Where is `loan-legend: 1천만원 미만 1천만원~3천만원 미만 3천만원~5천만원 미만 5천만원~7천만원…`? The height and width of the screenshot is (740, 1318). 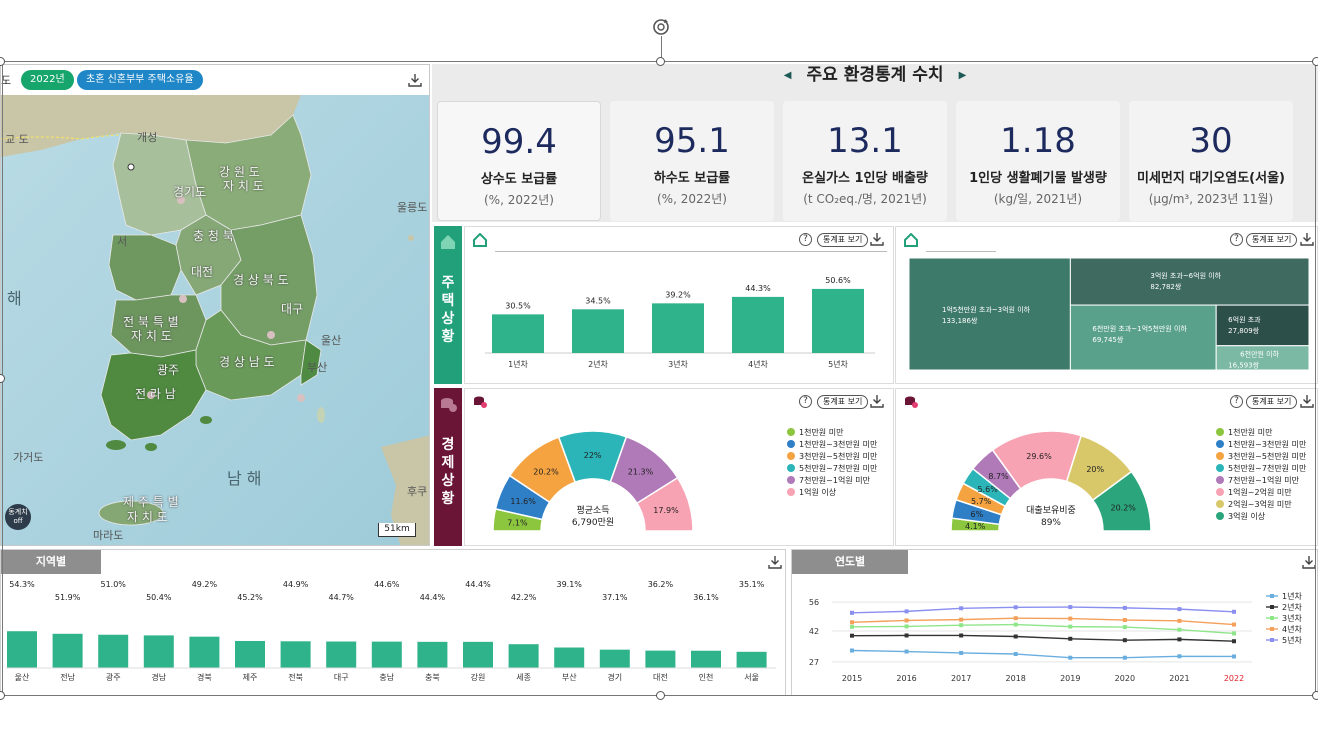
loan-legend: 1천만원 미만 1천만원~3천만원 미만 3천만원~5천만원 미만 5천만원~7천만원… is located at coordinates (1261, 475).